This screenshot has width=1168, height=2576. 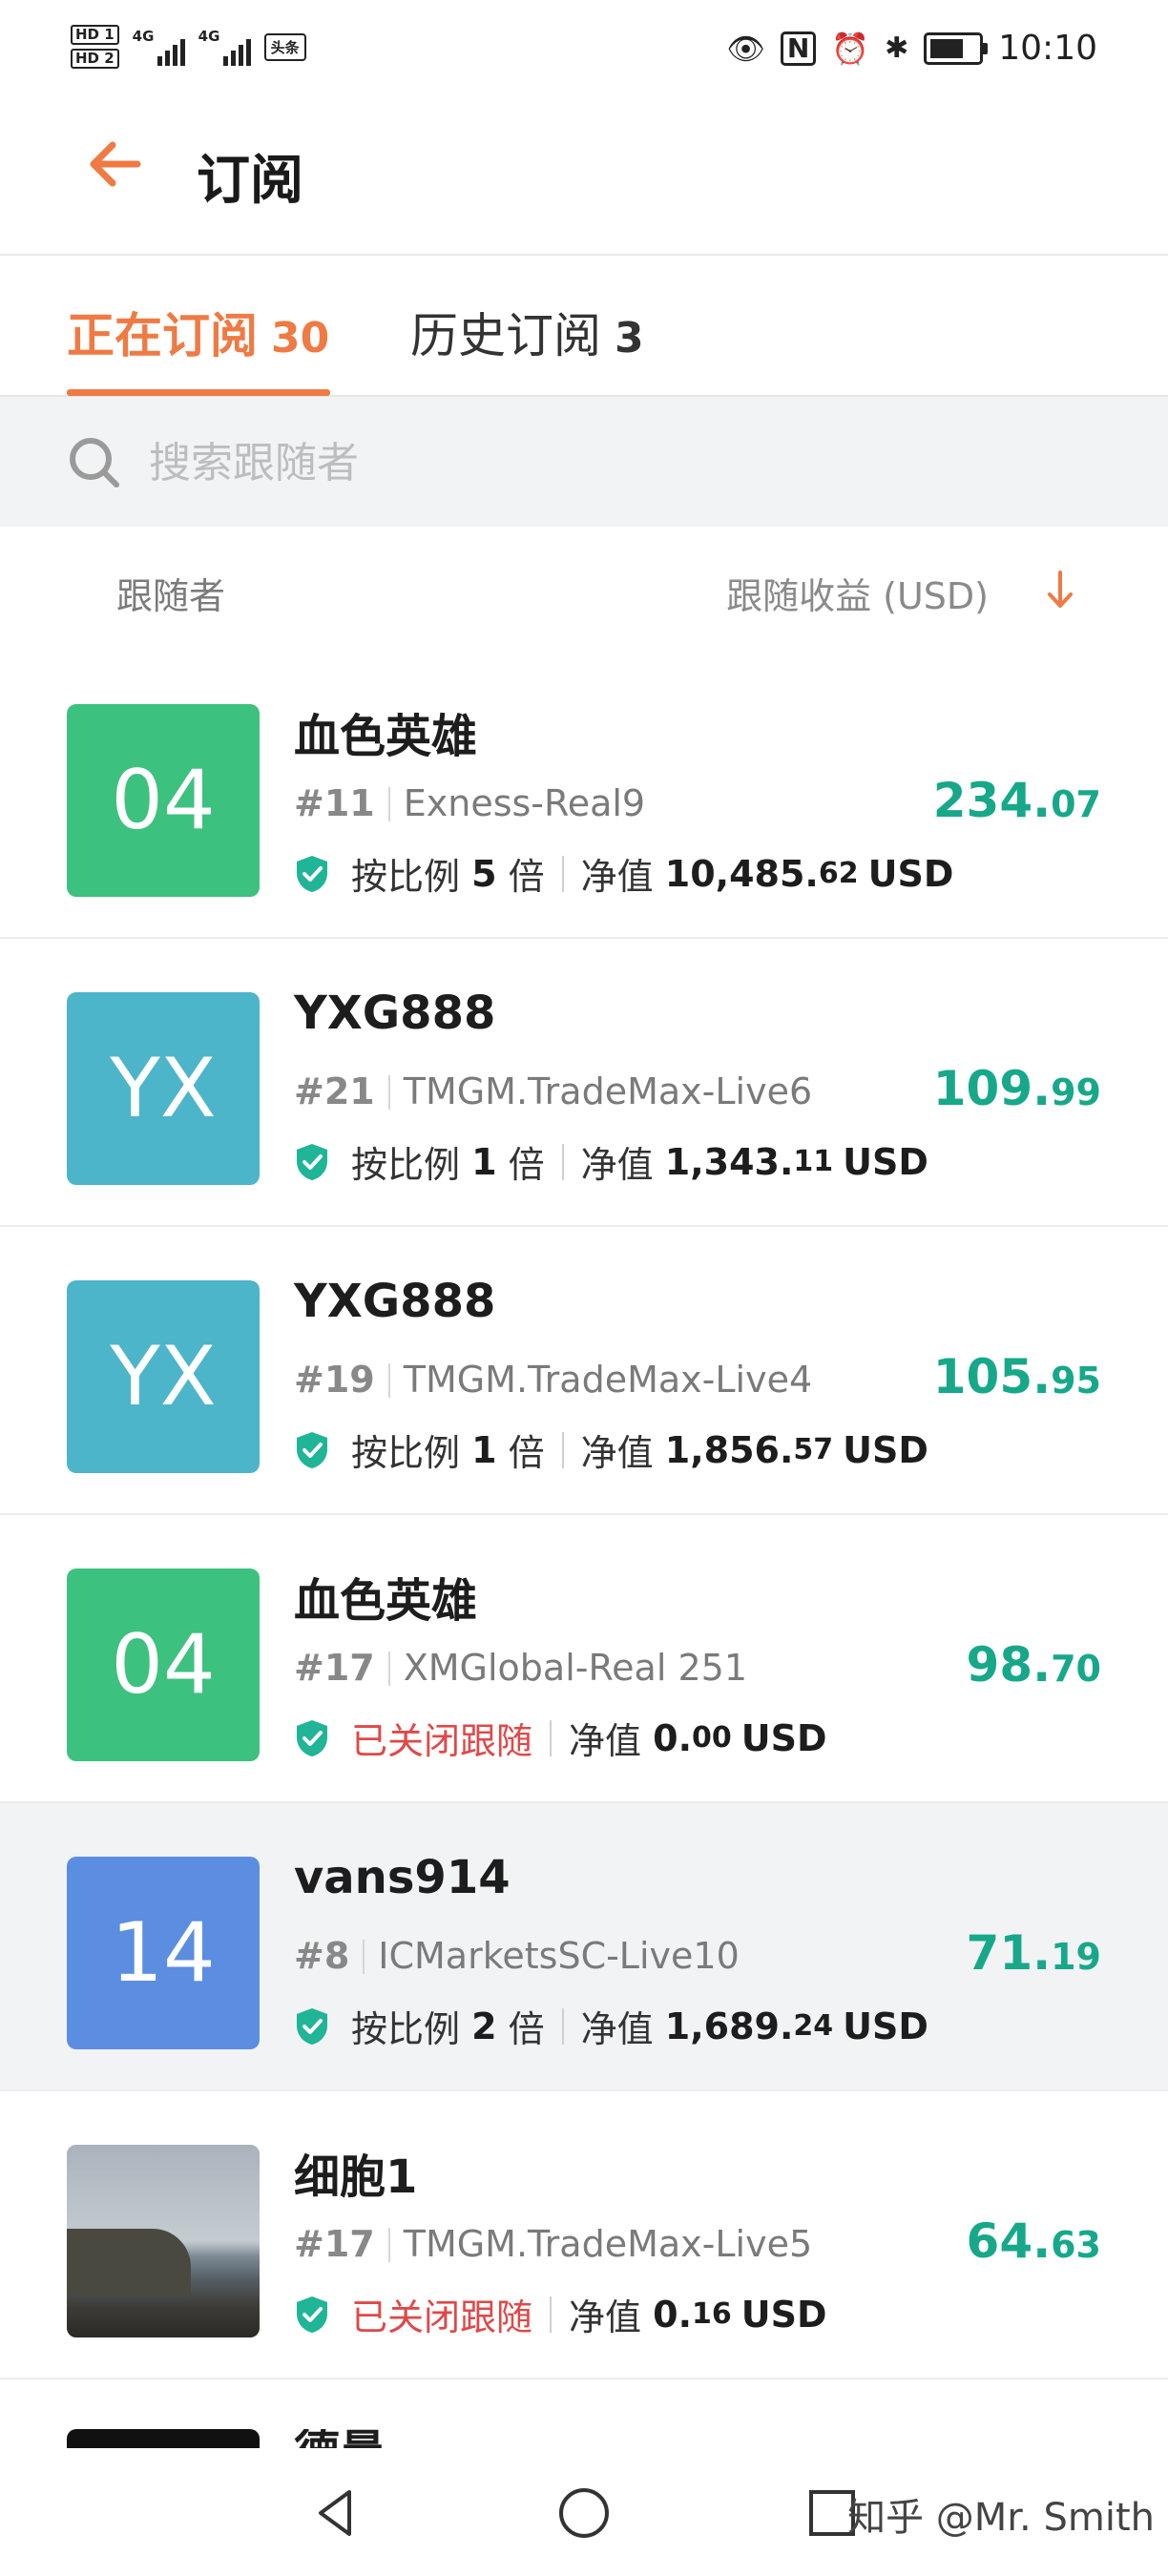 I want to click on toutiao-badge: 头条, so click(x=284, y=46).